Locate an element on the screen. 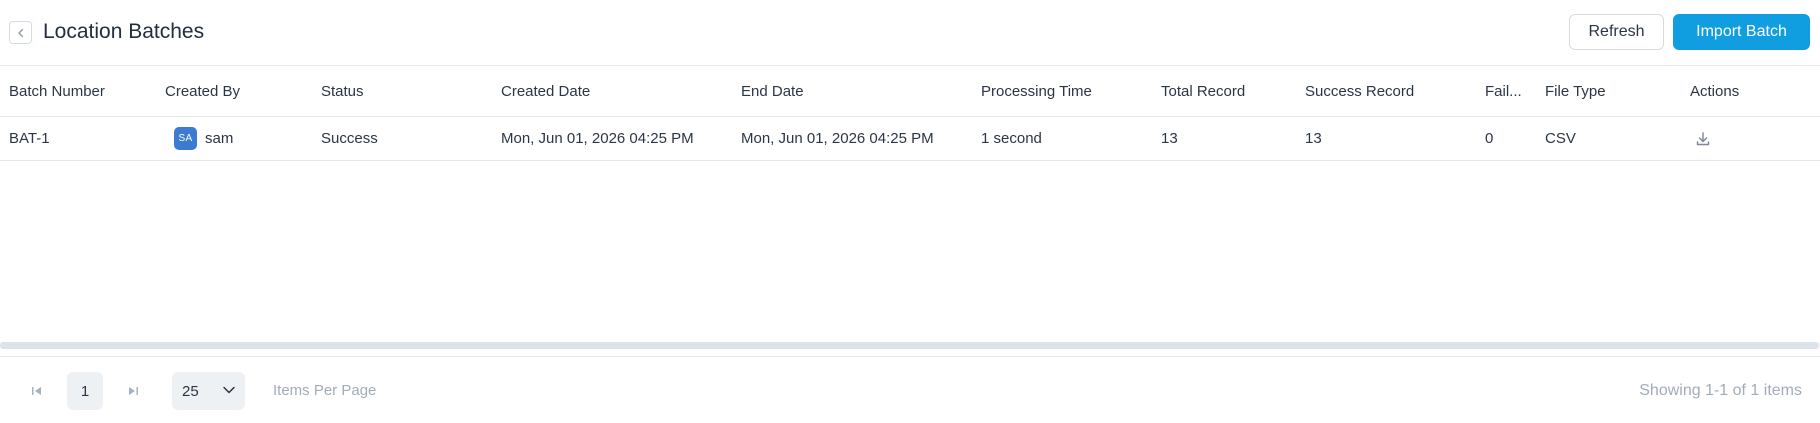 The image size is (1820, 423). avatar: SA is located at coordinates (185, 138).